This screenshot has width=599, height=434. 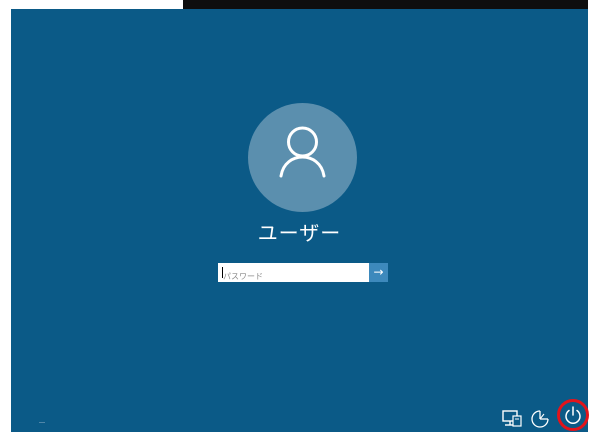 I want to click on submit-arrow-button: →, so click(x=378, y=272).